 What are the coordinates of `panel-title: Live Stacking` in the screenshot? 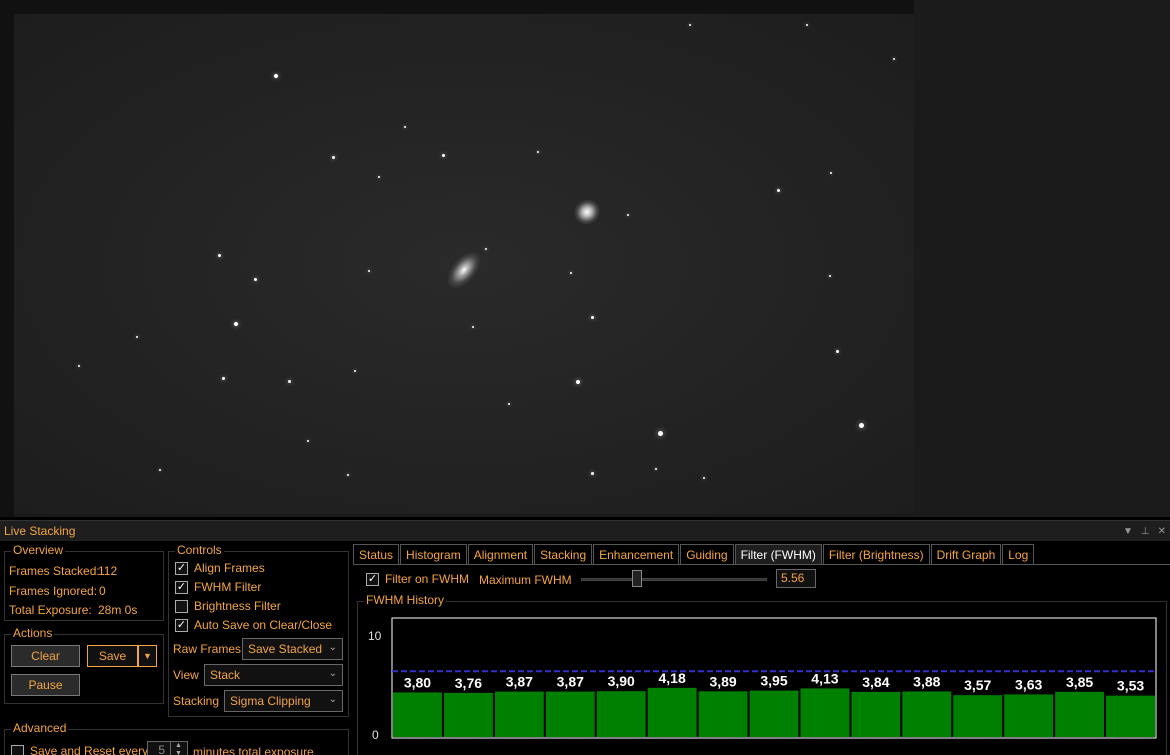 It's located at (40, 531).